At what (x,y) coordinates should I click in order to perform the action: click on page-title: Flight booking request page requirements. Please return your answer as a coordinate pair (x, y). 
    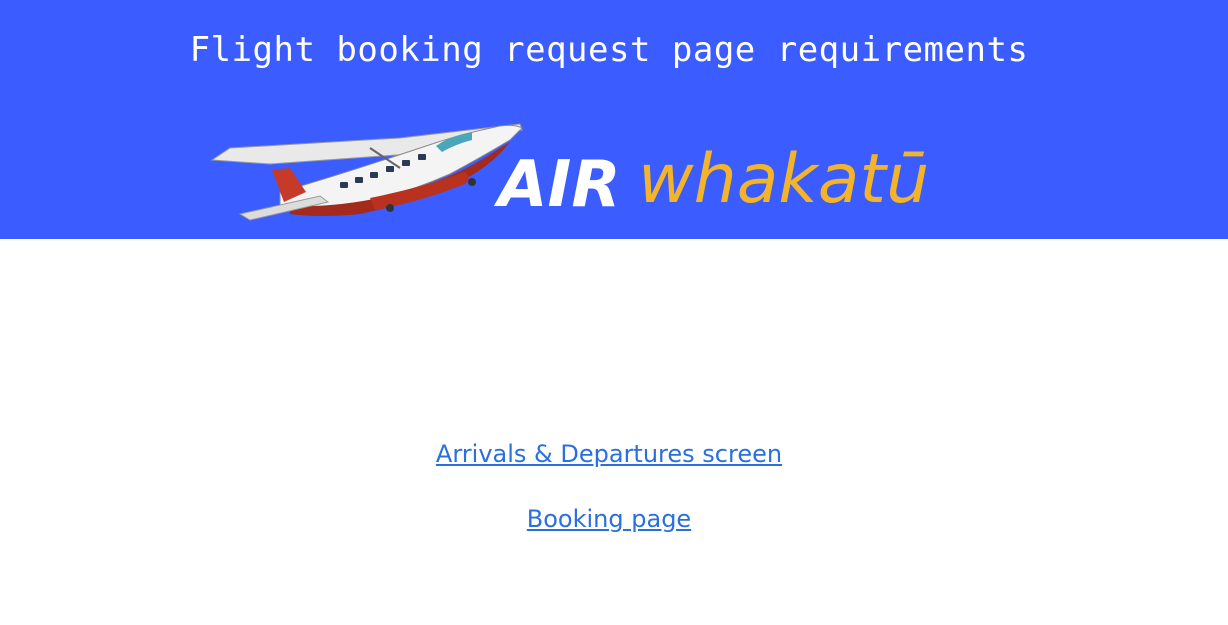
    Looking at the image, I should click on (609, 50).